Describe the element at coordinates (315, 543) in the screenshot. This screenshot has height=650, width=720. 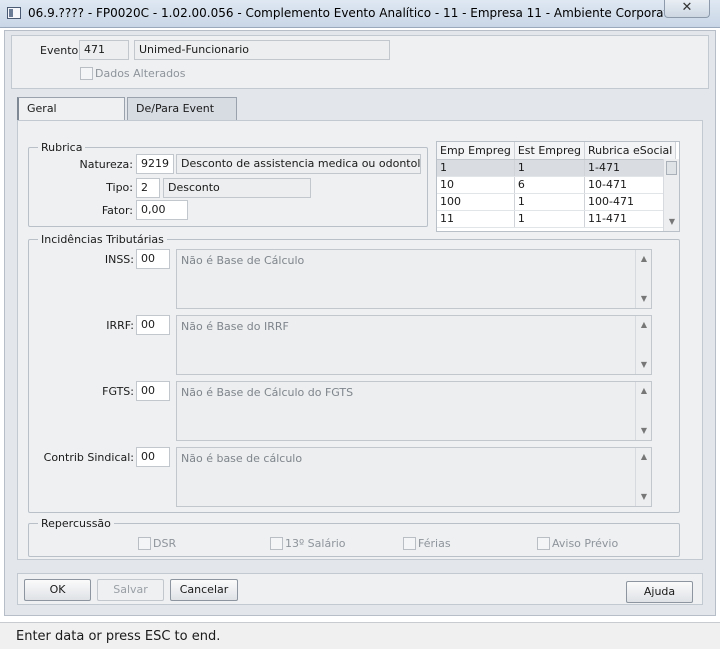
I see `repercussao-option-label: 13º Salário` at that location.